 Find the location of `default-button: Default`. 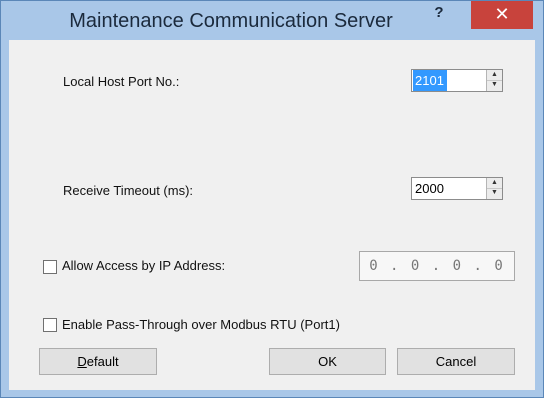

default-button: Default is located at coordinates (98, 361).